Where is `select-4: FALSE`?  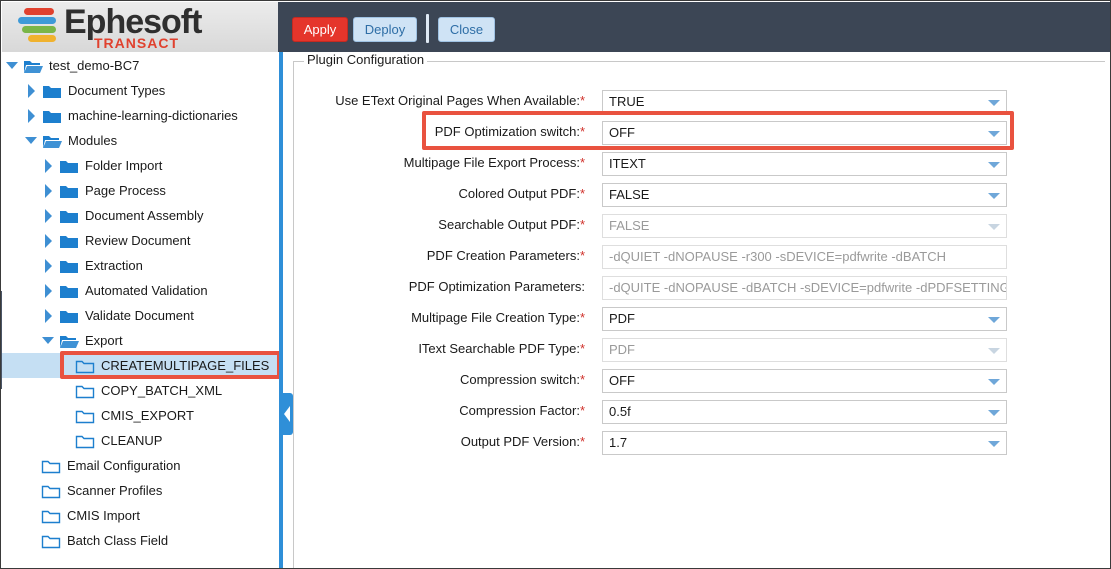
select-4: FALSE is located at coordinates (804, 195).